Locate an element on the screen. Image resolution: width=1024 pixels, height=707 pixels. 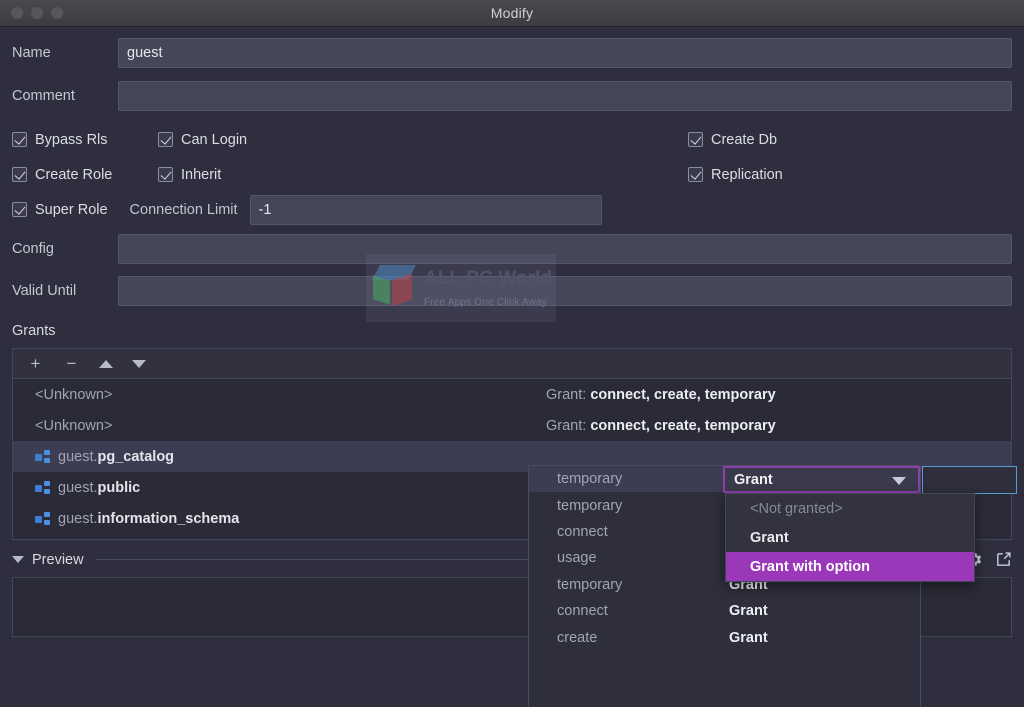
grant-row-name: guest. pg_catalog is located at coordinates (104, 457).